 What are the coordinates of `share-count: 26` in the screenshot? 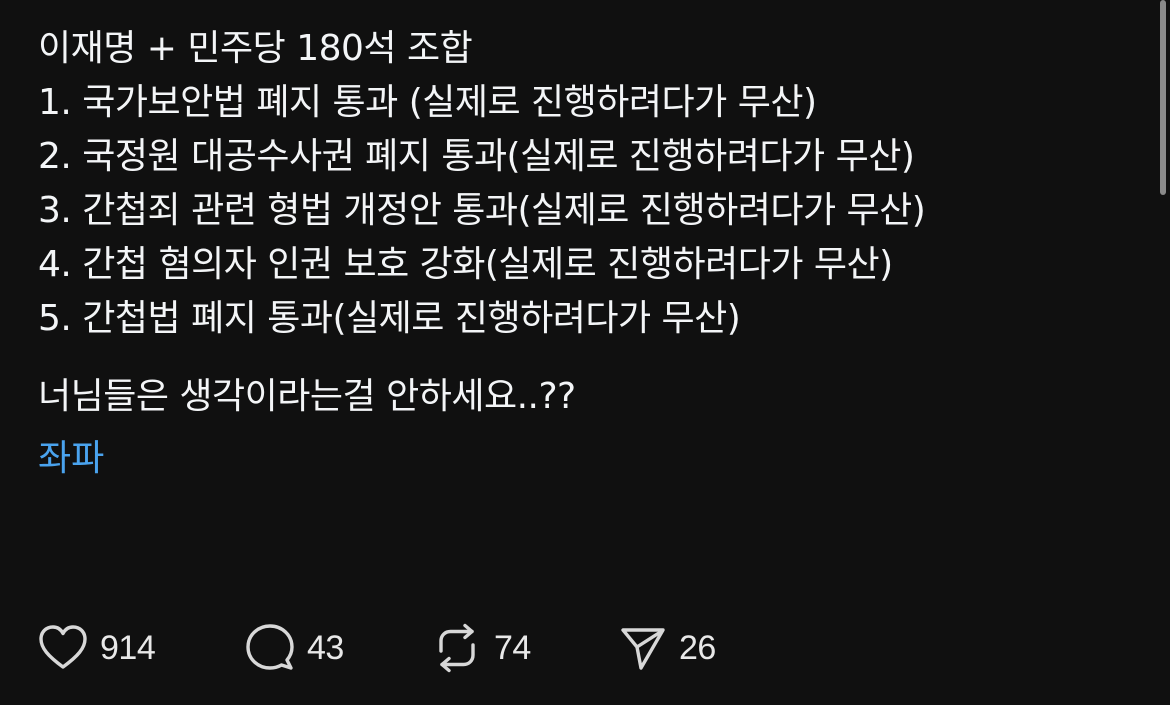 It's located at (697, 647).